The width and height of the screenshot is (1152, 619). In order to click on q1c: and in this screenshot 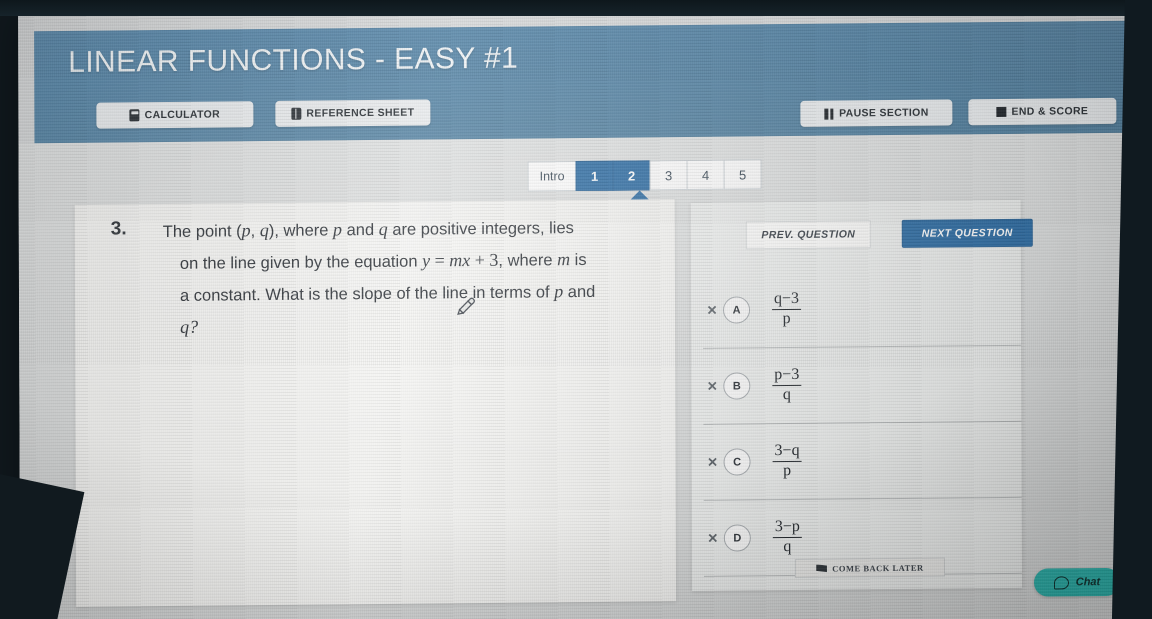, I will do `click(360, 230)`.